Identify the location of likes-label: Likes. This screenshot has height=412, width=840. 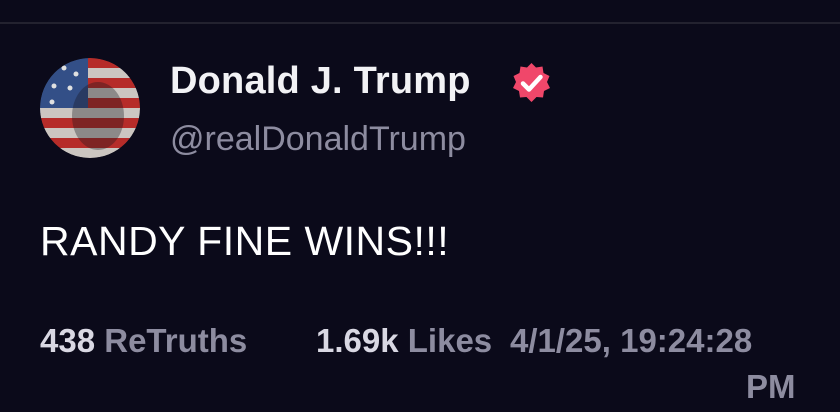
(450, 340).